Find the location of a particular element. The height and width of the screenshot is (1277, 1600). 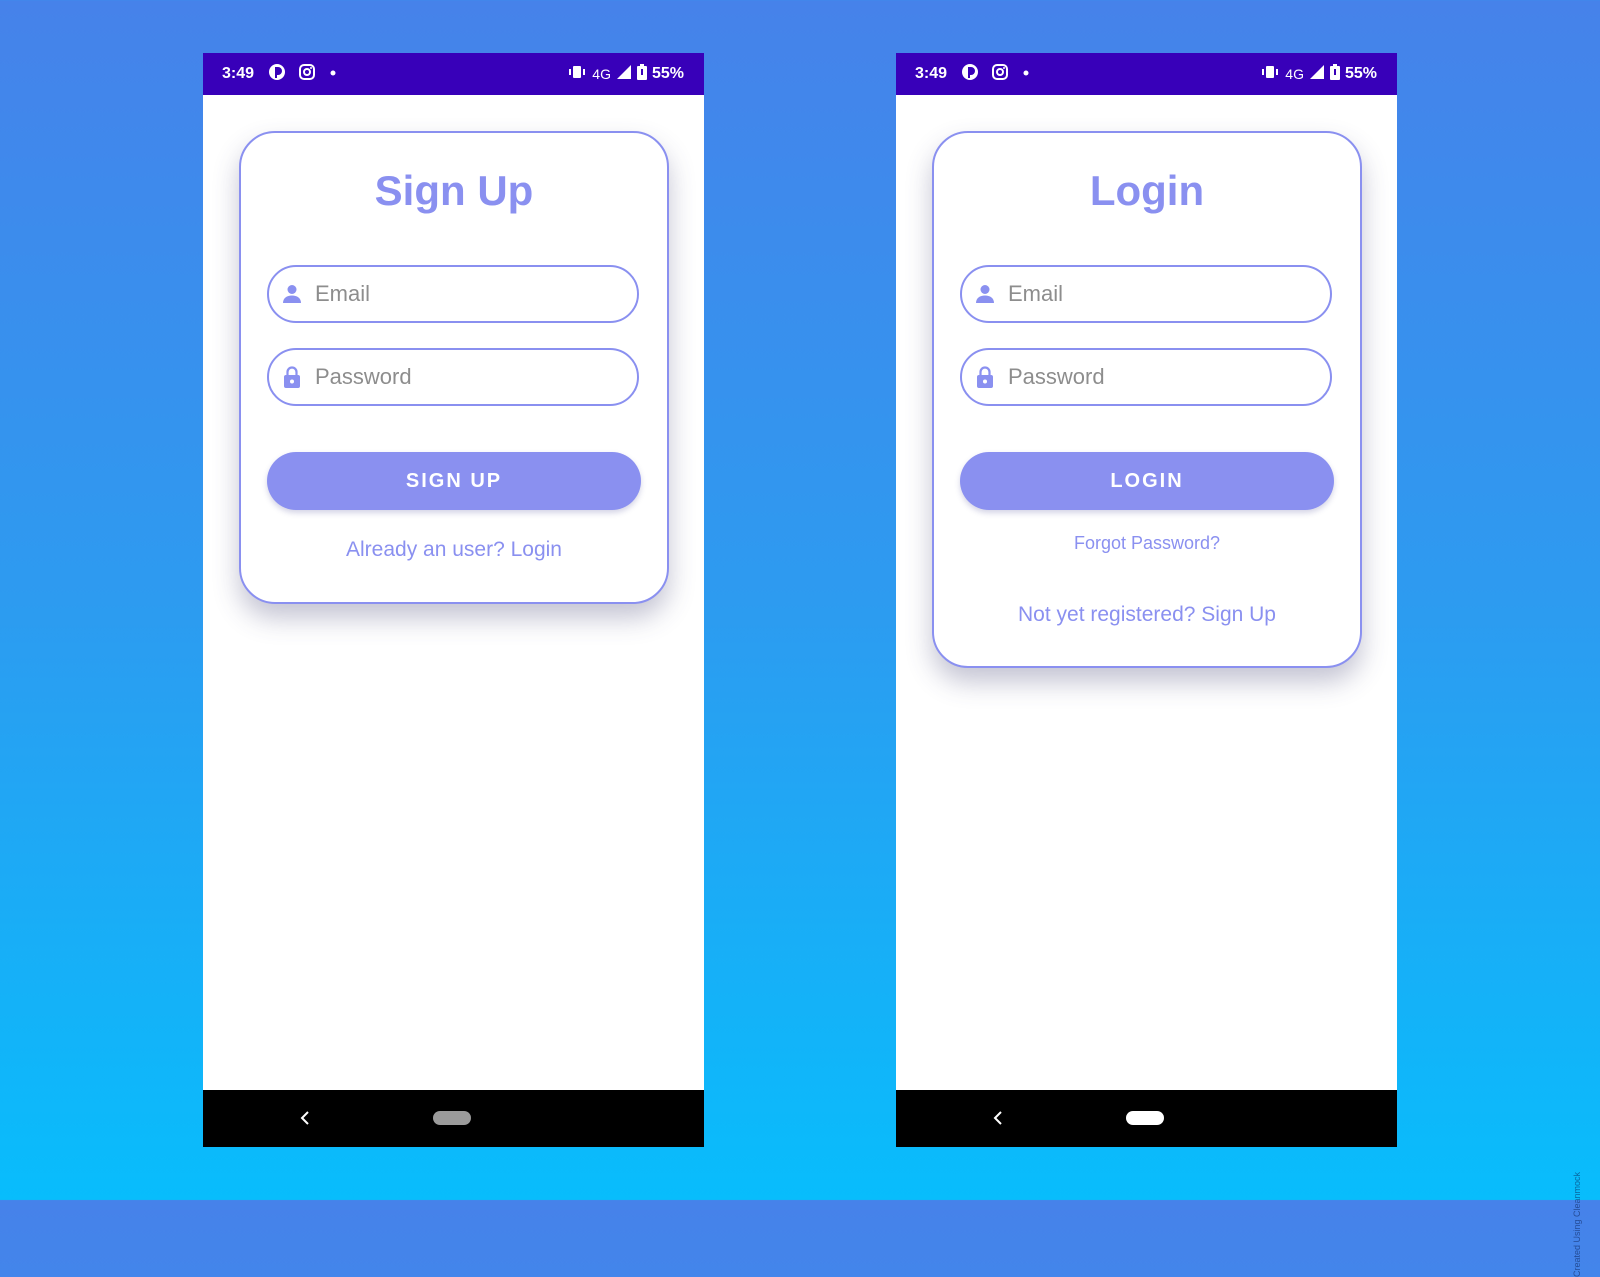

signup-card: Sign Up SIGN UP Already an user? Login is located at coordinates (454, 367).